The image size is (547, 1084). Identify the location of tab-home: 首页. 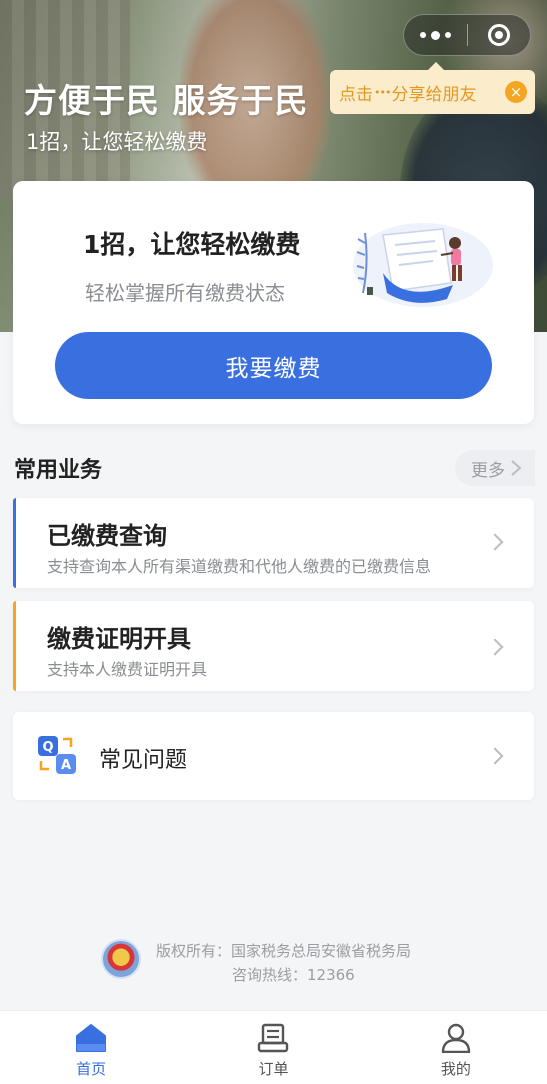
(91, 1047).